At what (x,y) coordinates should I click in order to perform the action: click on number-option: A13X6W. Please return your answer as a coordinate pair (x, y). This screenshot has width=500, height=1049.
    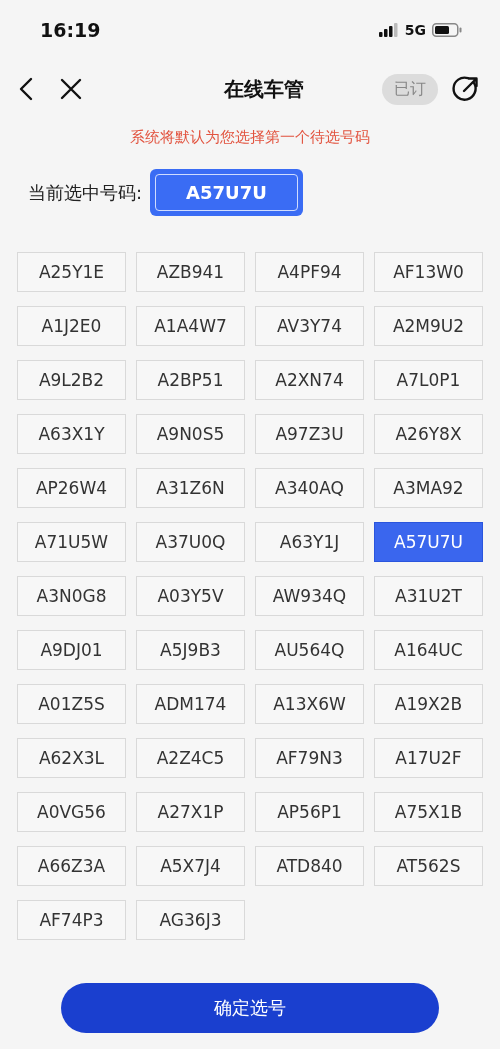
    Looking at the image, I should click on (309, 704).